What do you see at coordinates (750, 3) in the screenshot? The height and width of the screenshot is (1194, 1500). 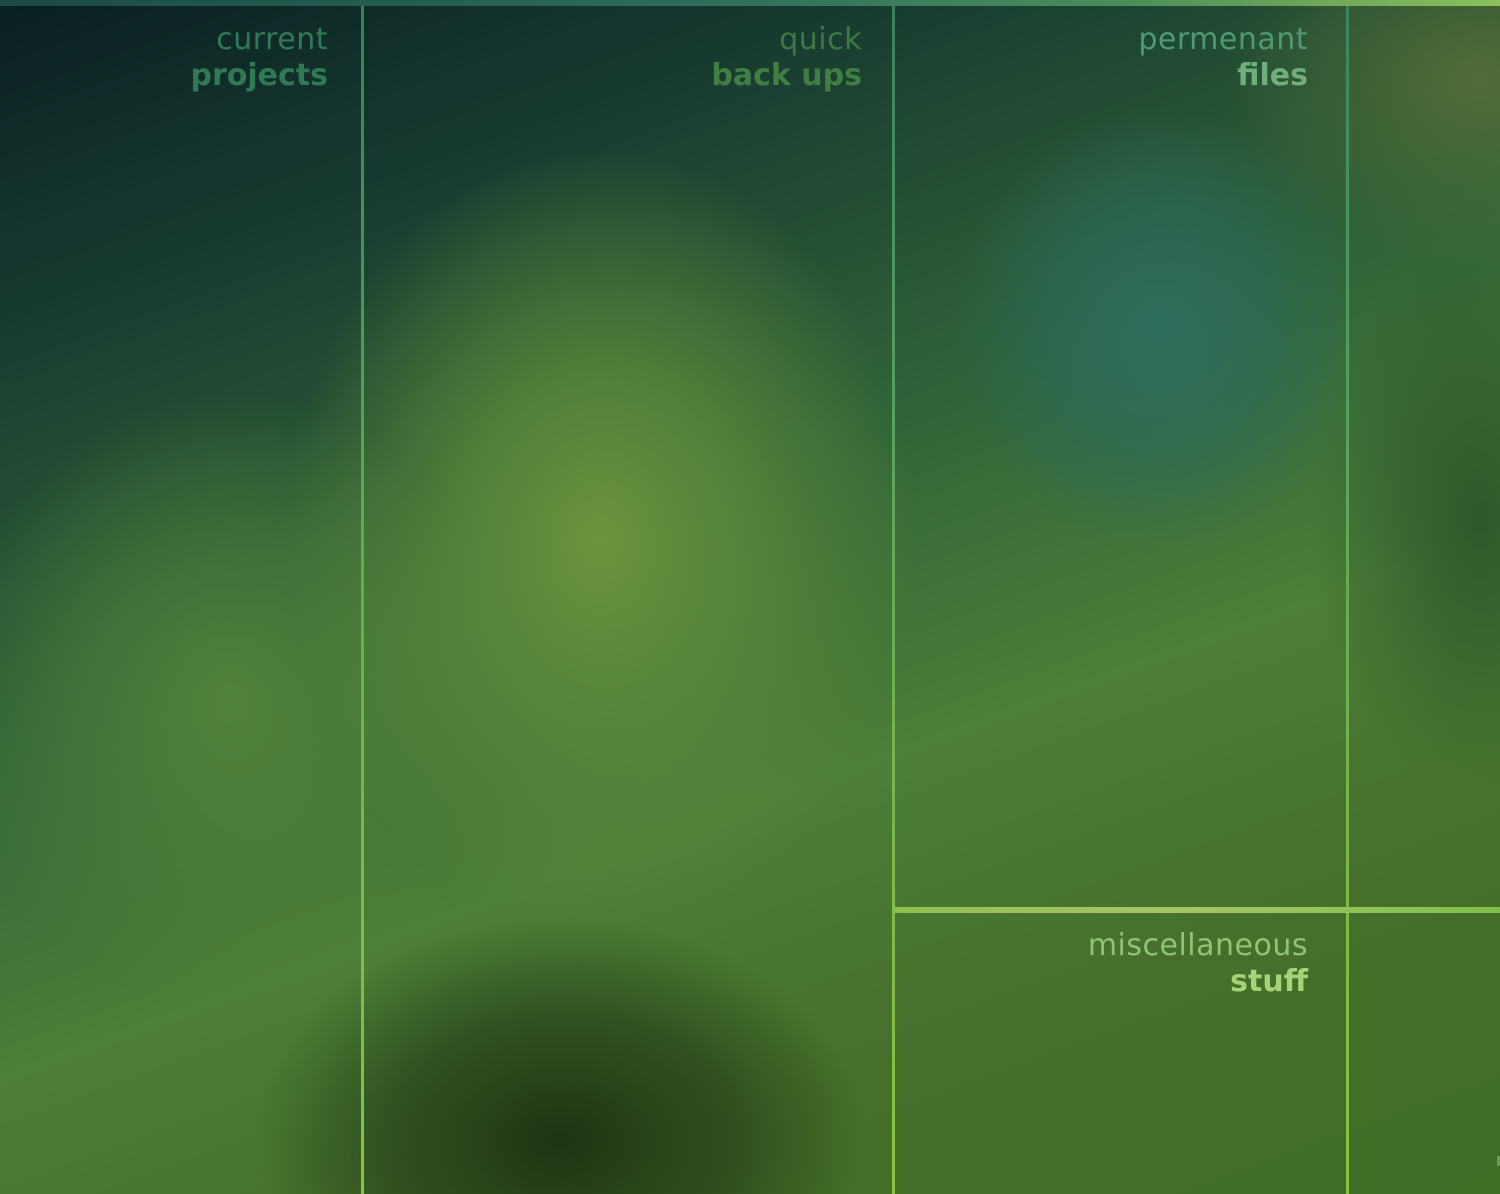 I see `top-accent-bar` at bounding box center [750, 3].